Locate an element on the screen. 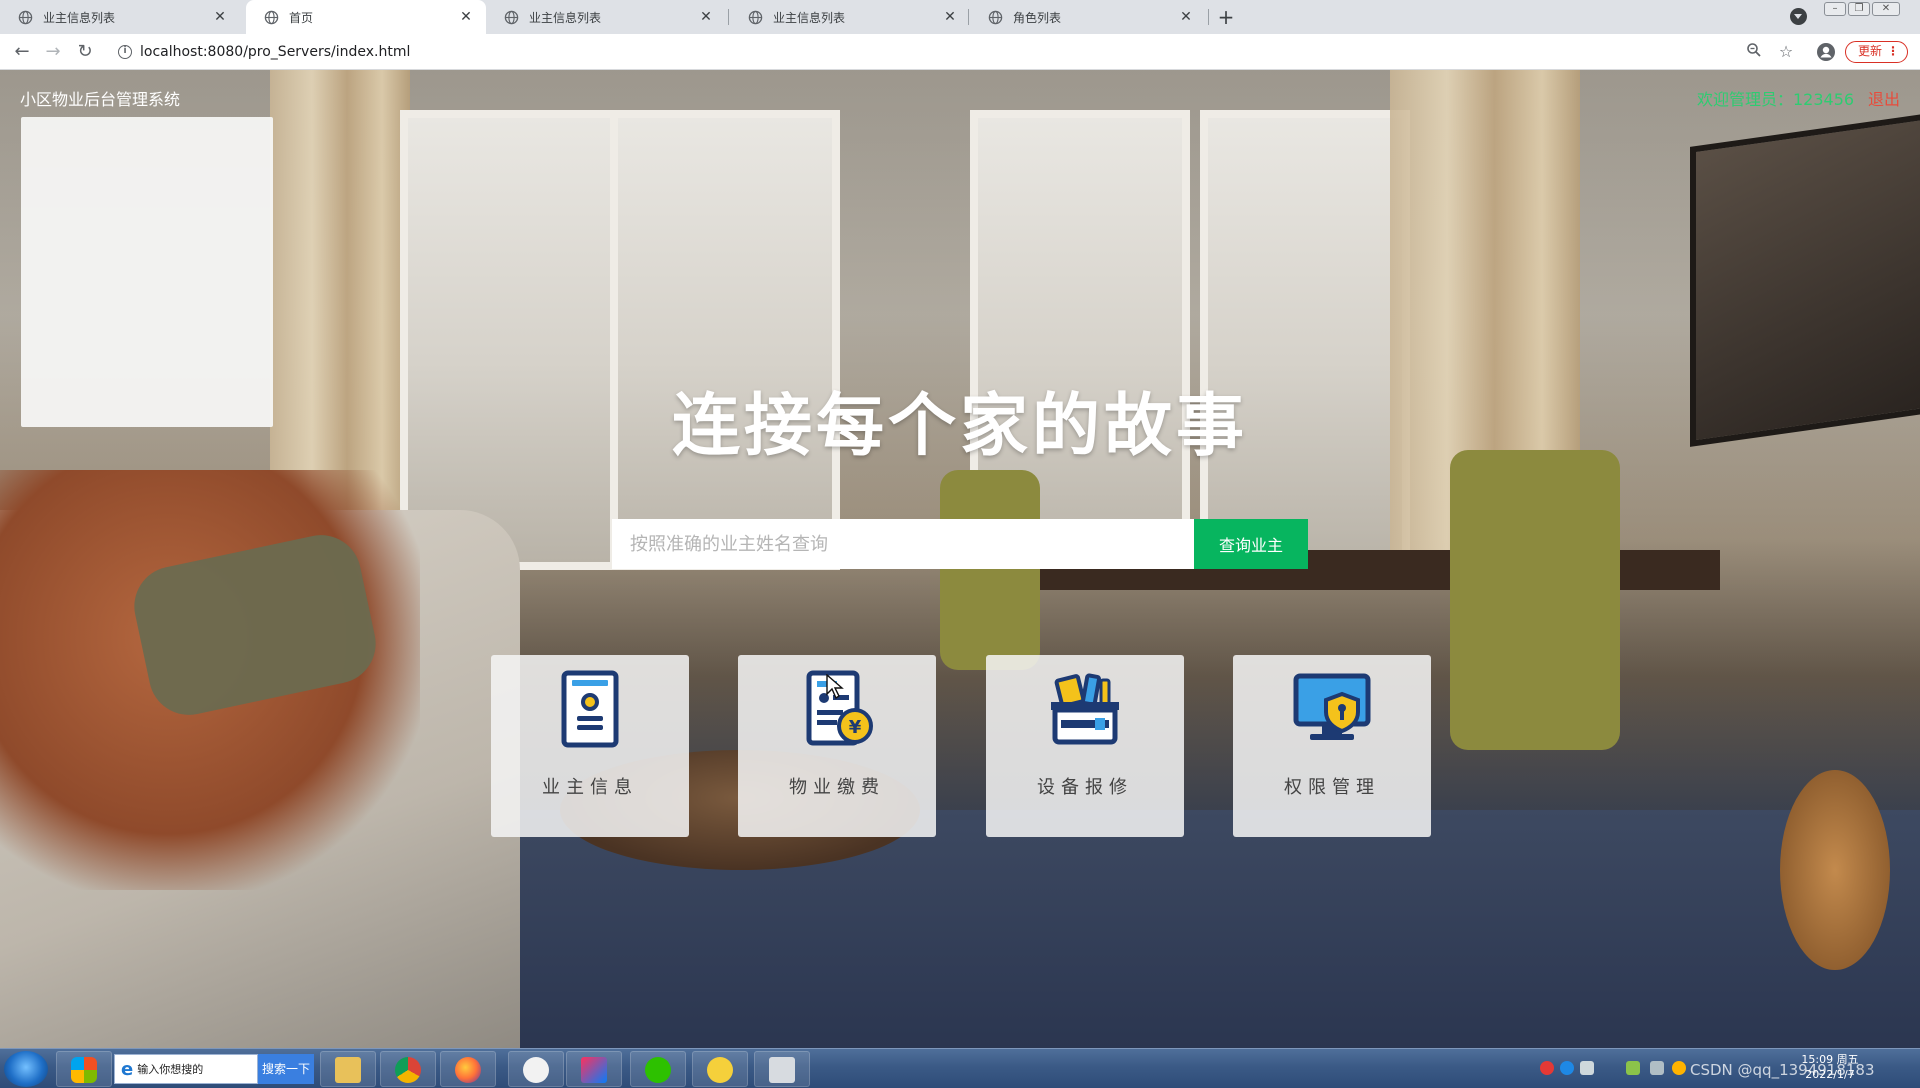  sticky-notes-icon is located at coordinates (720, 1070).